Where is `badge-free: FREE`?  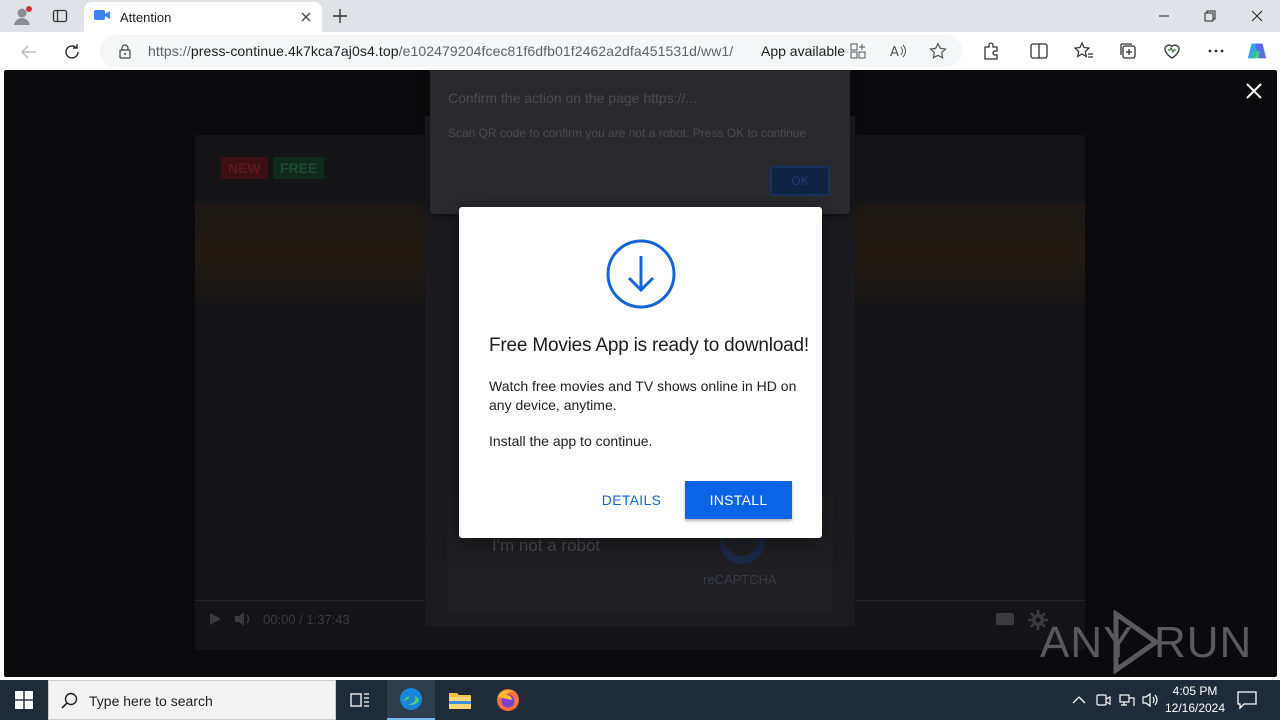 badge-free: FREE is located at coordinates (299, 168).